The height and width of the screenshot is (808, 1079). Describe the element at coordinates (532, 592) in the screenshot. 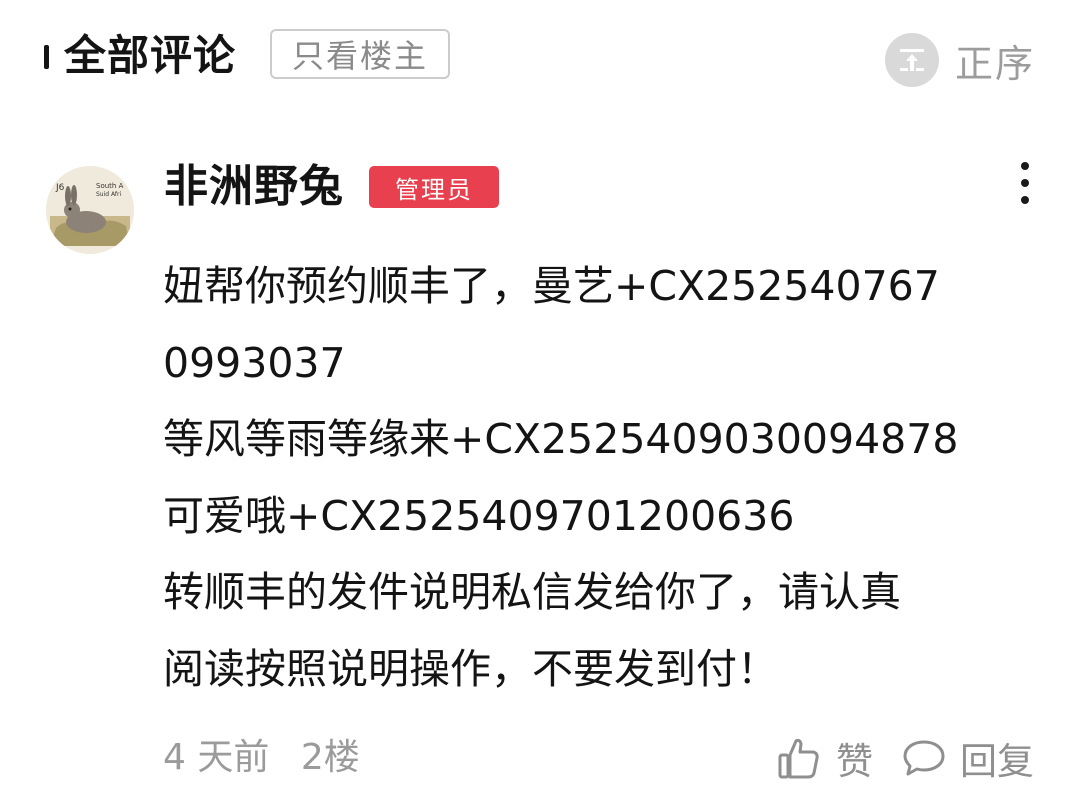

I see `comment-line: 转顺丰的发件说明私信发给你了，请认真` at that location.